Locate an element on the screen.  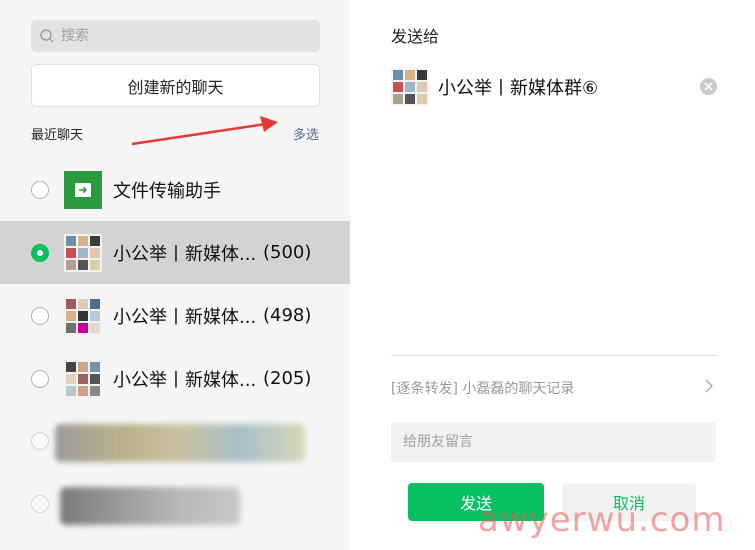
list-item: 小公举丨新媒体... (205) is located at coordinates (175, 378).